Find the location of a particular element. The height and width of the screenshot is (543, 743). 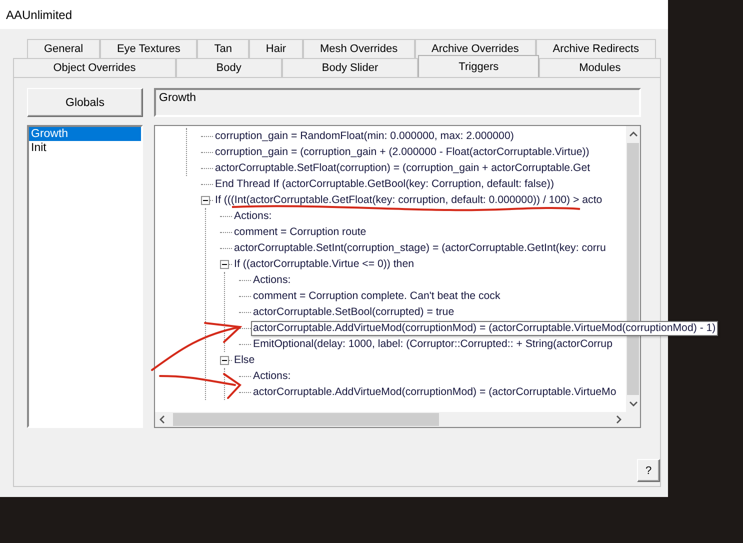

tab: Hair is located at coordinates (276, 48).